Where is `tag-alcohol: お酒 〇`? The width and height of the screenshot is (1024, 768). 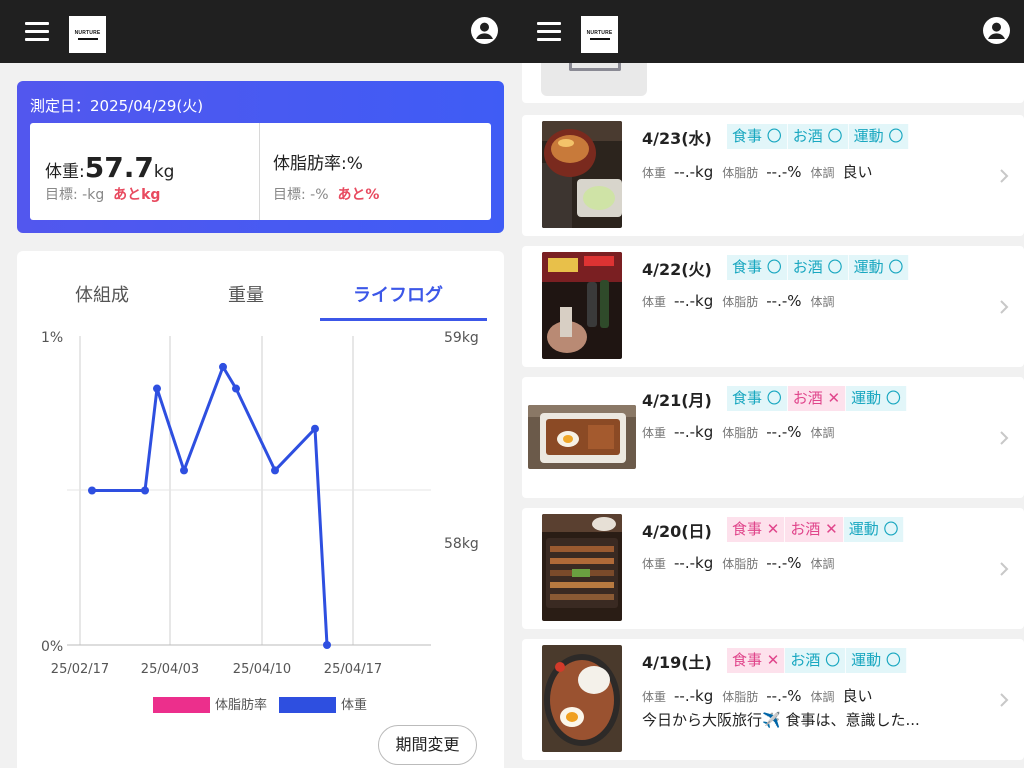 tag-alcohol: お酒 〇 is located at coordinates (818, 267).